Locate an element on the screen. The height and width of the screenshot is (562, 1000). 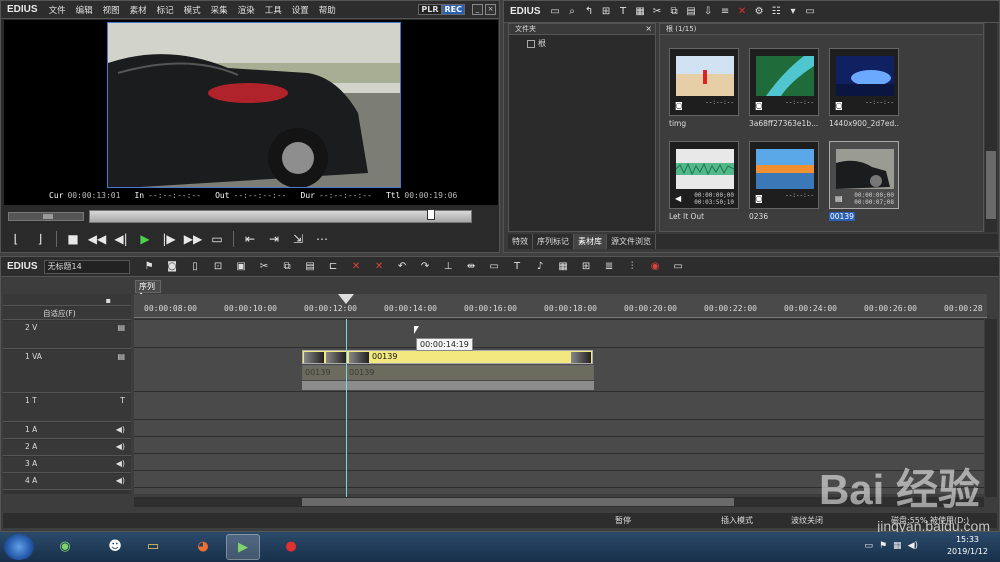
record-icon: ◉ is located at coordinates (655, 266).